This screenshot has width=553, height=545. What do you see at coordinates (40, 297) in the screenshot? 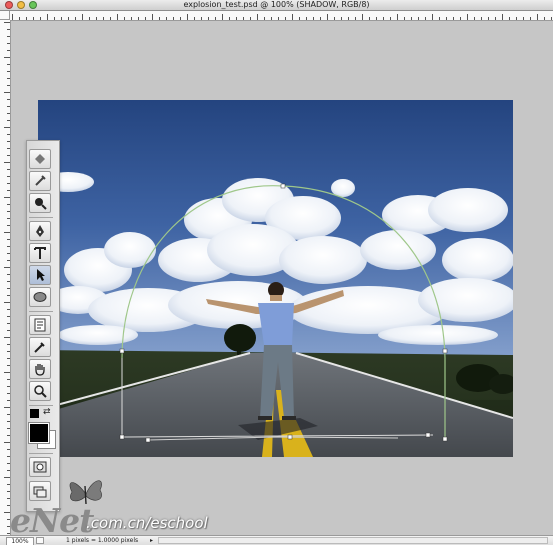
I see `ellipse-tool` at bounding box center [40, 297].